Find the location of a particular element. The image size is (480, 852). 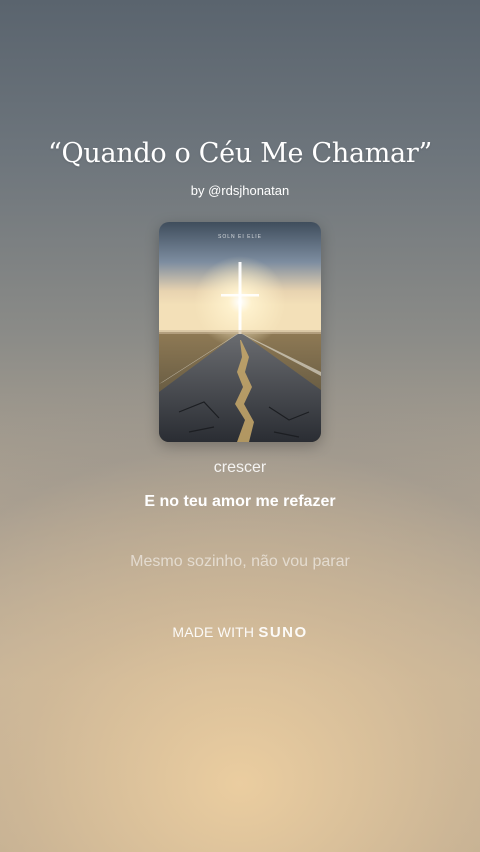

made-with-suno-link: MADE WITH SUNO is located at coordinates (240, 632).